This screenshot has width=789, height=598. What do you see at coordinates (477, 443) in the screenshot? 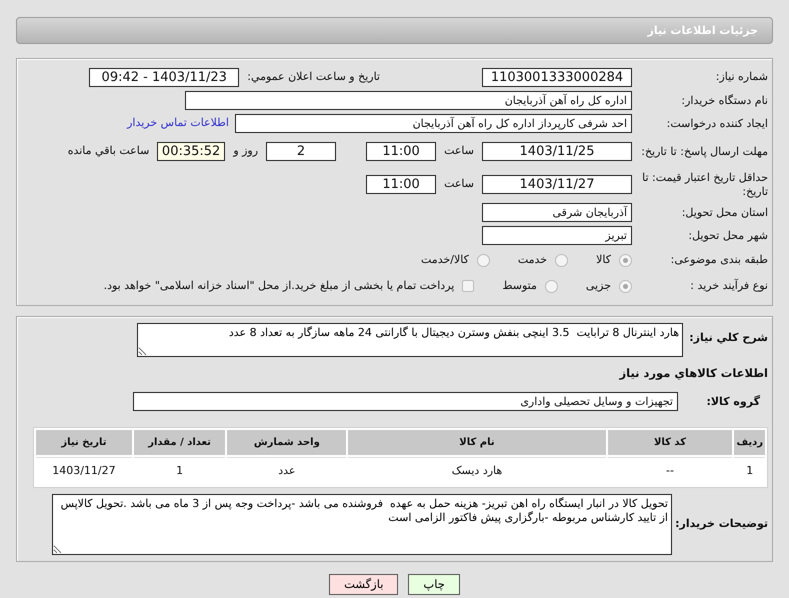
I see `column-header: نام کالا` at bounding box center [477, 443].